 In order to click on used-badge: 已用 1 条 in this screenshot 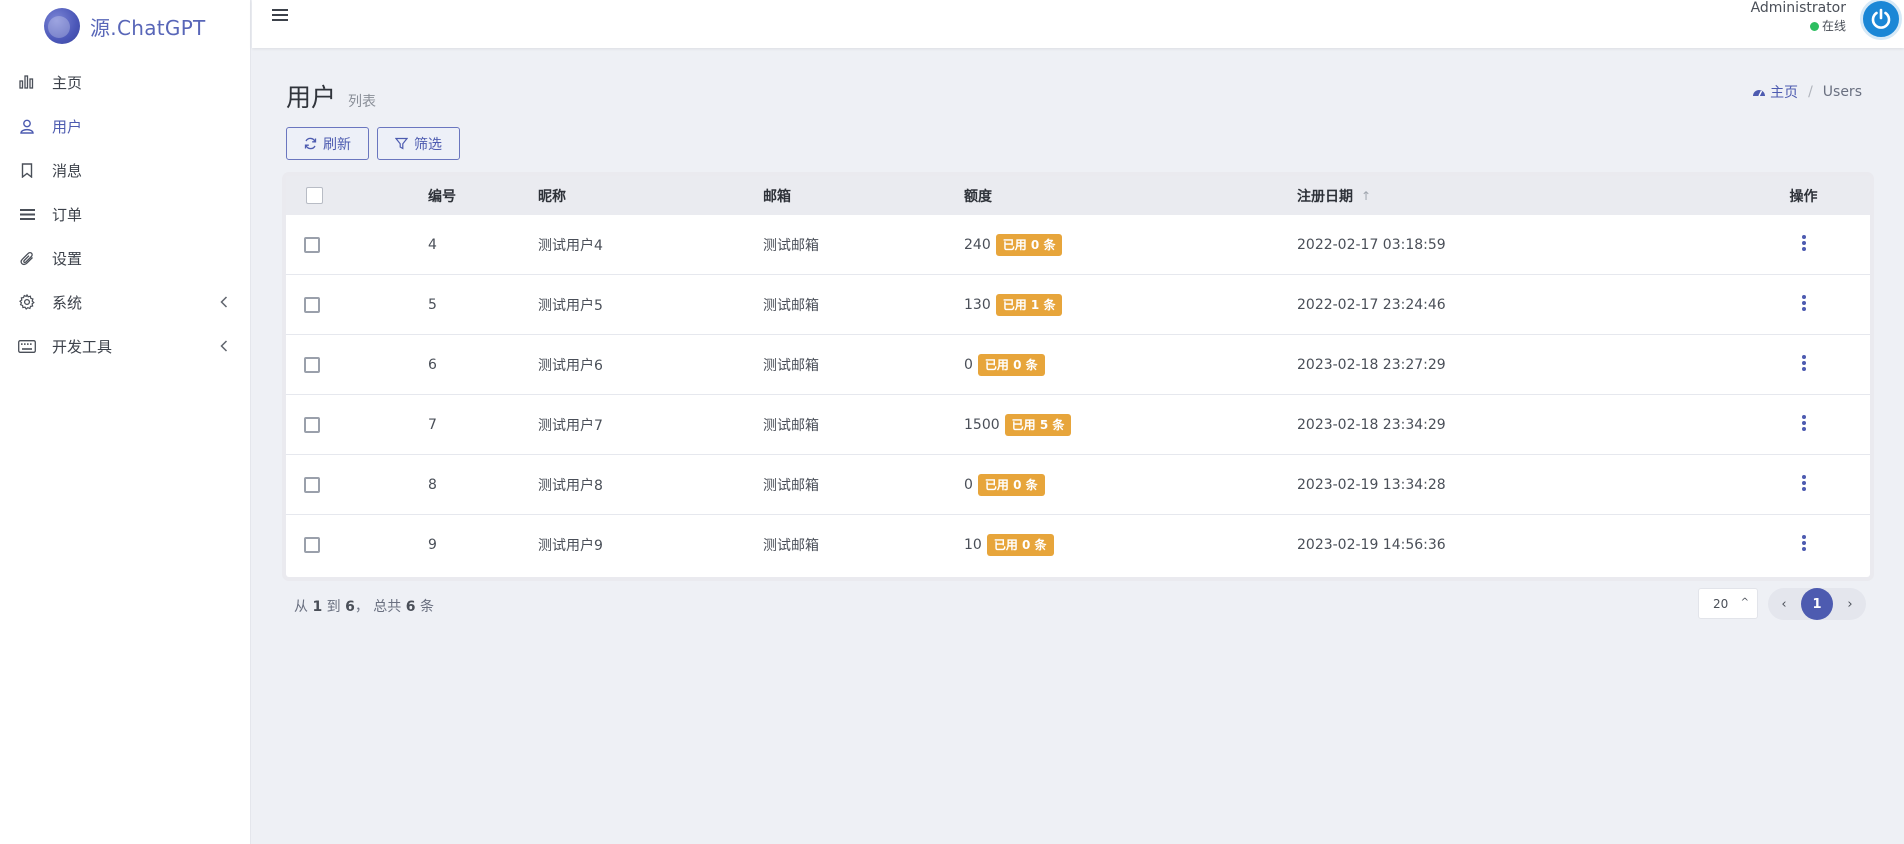, I will do `click(1029, 304)`.